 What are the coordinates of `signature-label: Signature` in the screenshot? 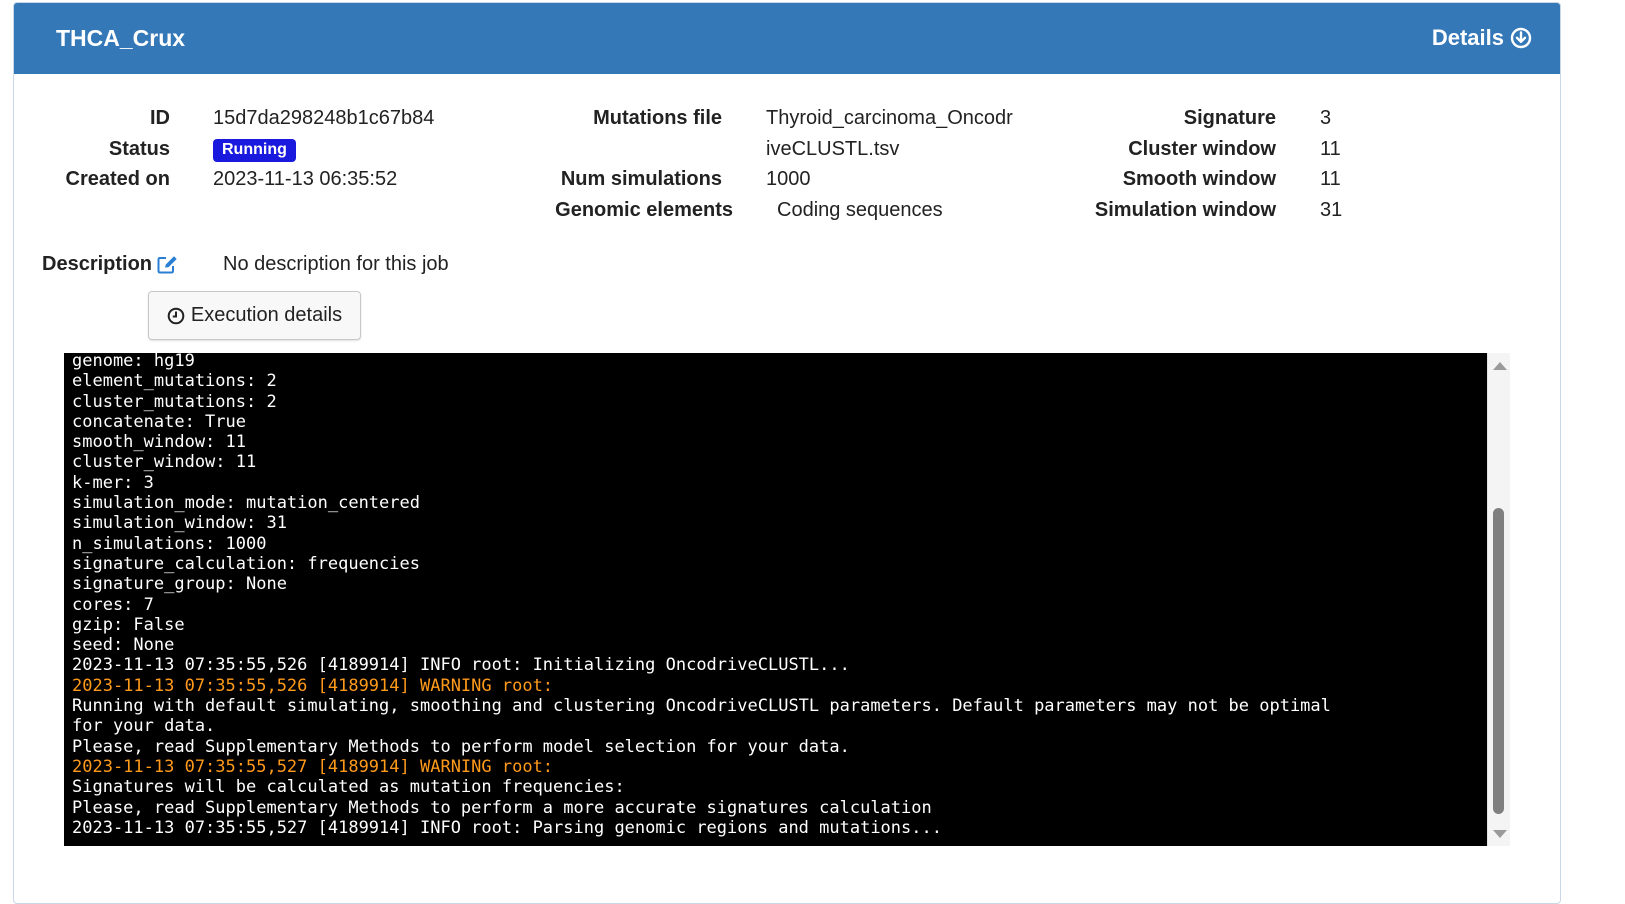 It's located at (1229, 118).